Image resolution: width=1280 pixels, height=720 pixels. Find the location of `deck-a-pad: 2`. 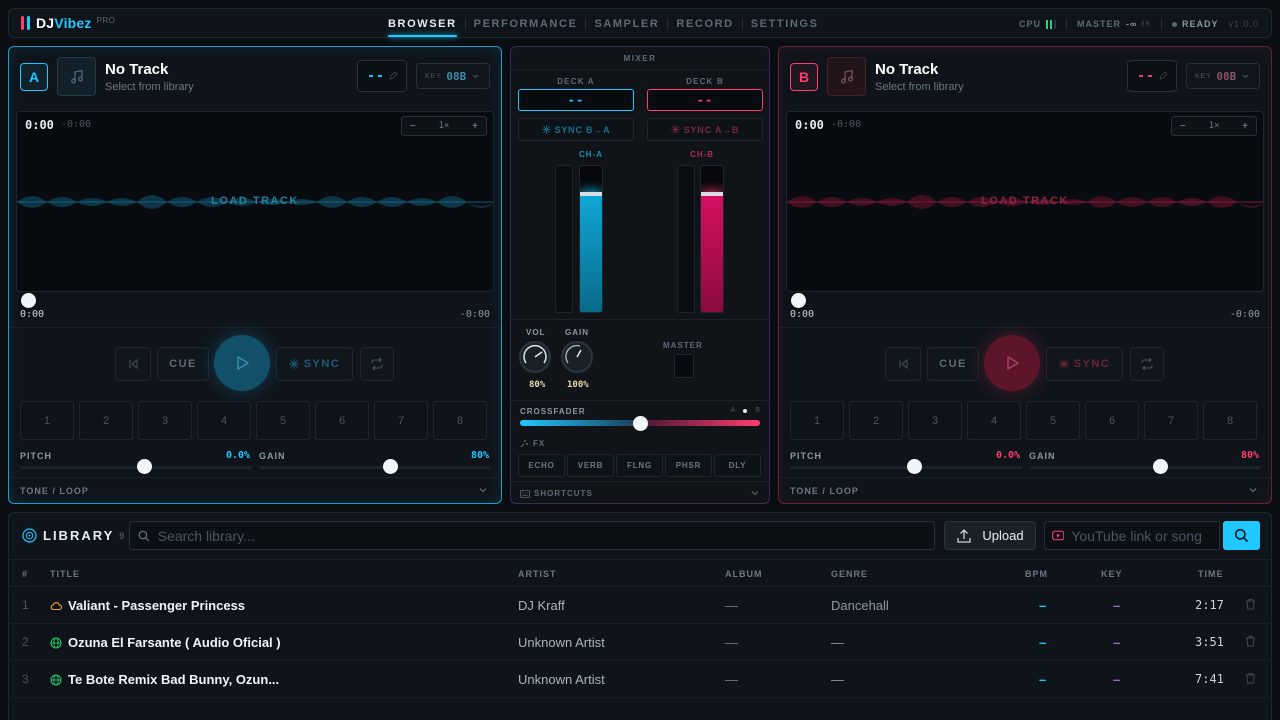

deck-a-pad: 2 is located at coordinates (106, 420).